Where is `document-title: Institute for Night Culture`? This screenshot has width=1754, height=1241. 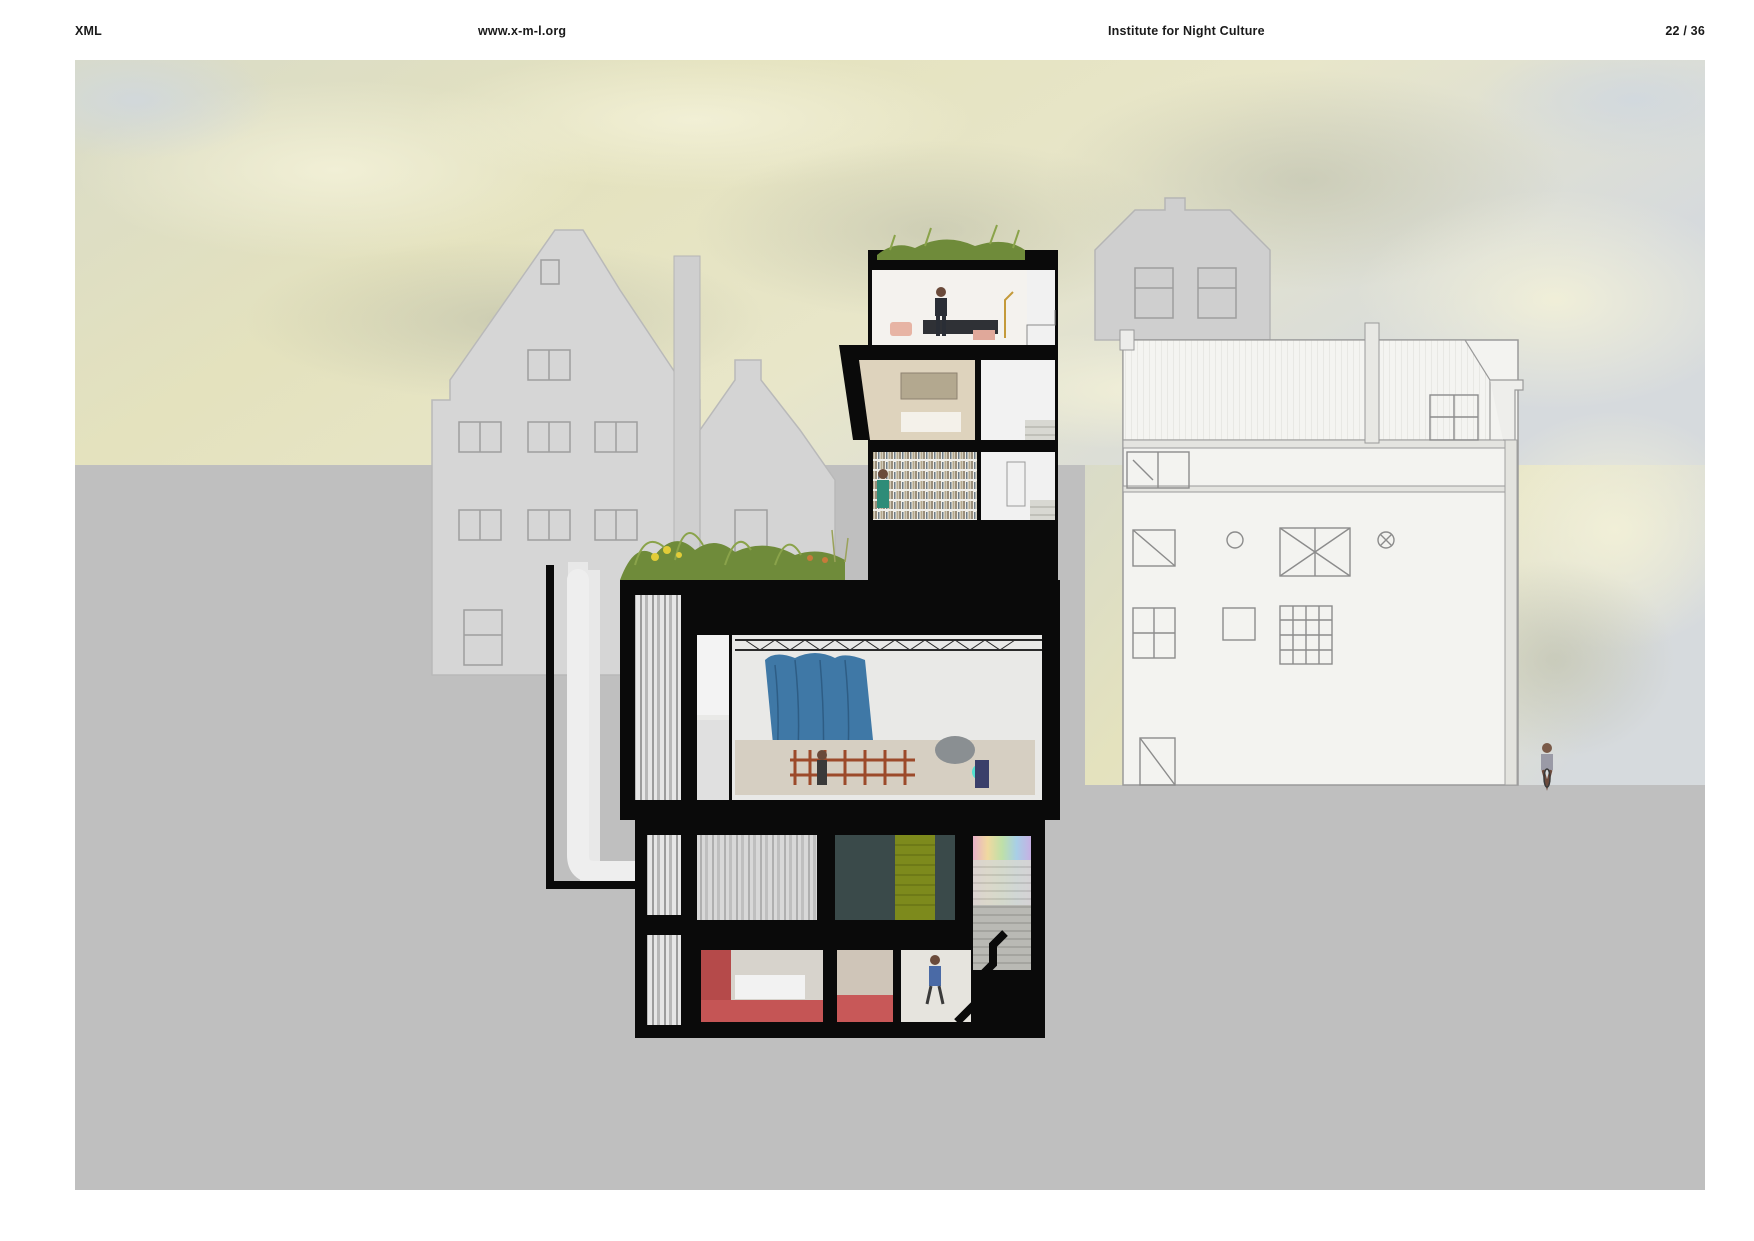
document-title: Institute for Night Culture is located at coordinates (1186, 31).